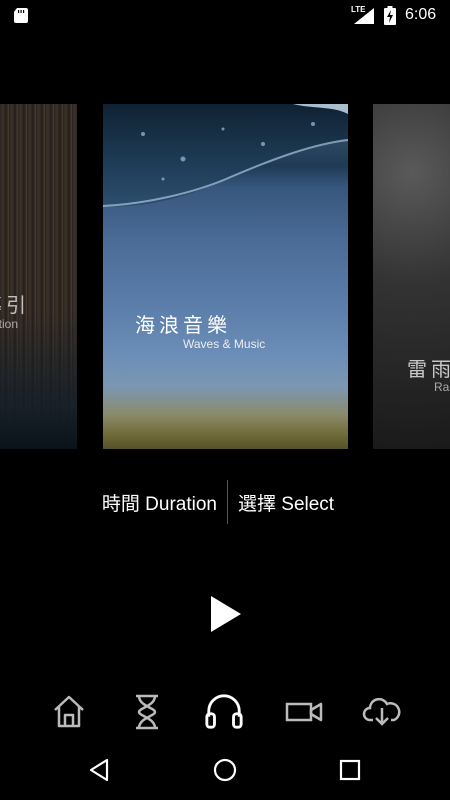  I want to click on card-title: 雷雨, so click(428, 369).